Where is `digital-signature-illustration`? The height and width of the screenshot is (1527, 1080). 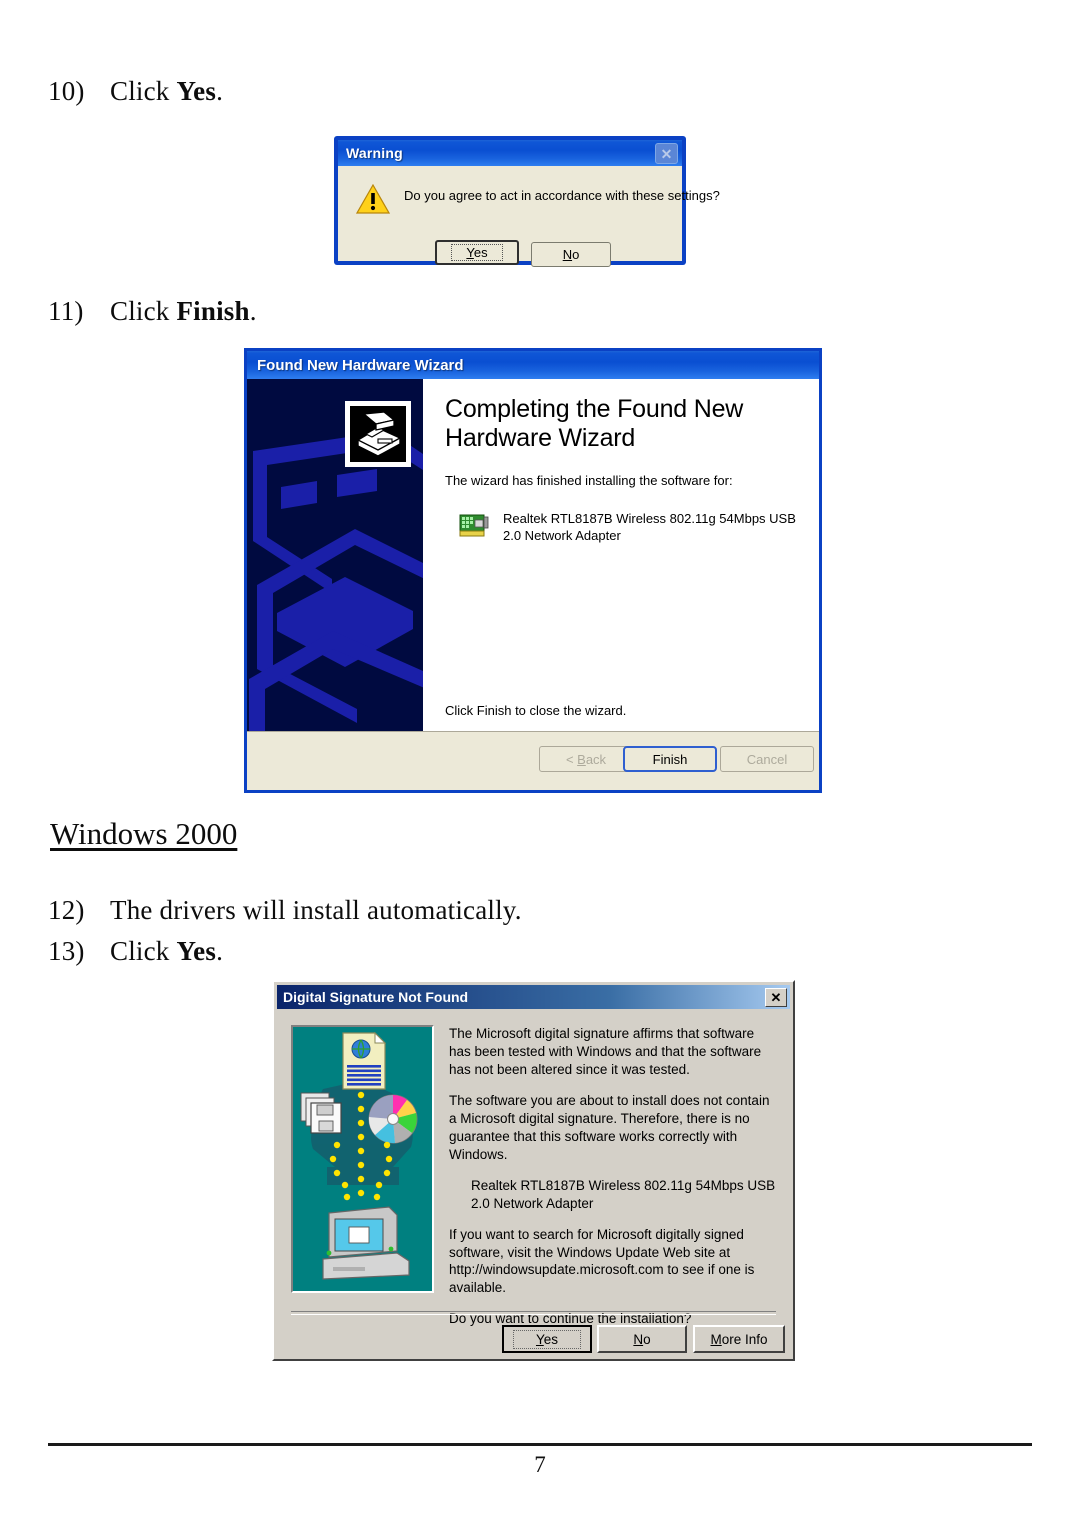 digital-signature-illustration is located at coordinates (362, 1159).